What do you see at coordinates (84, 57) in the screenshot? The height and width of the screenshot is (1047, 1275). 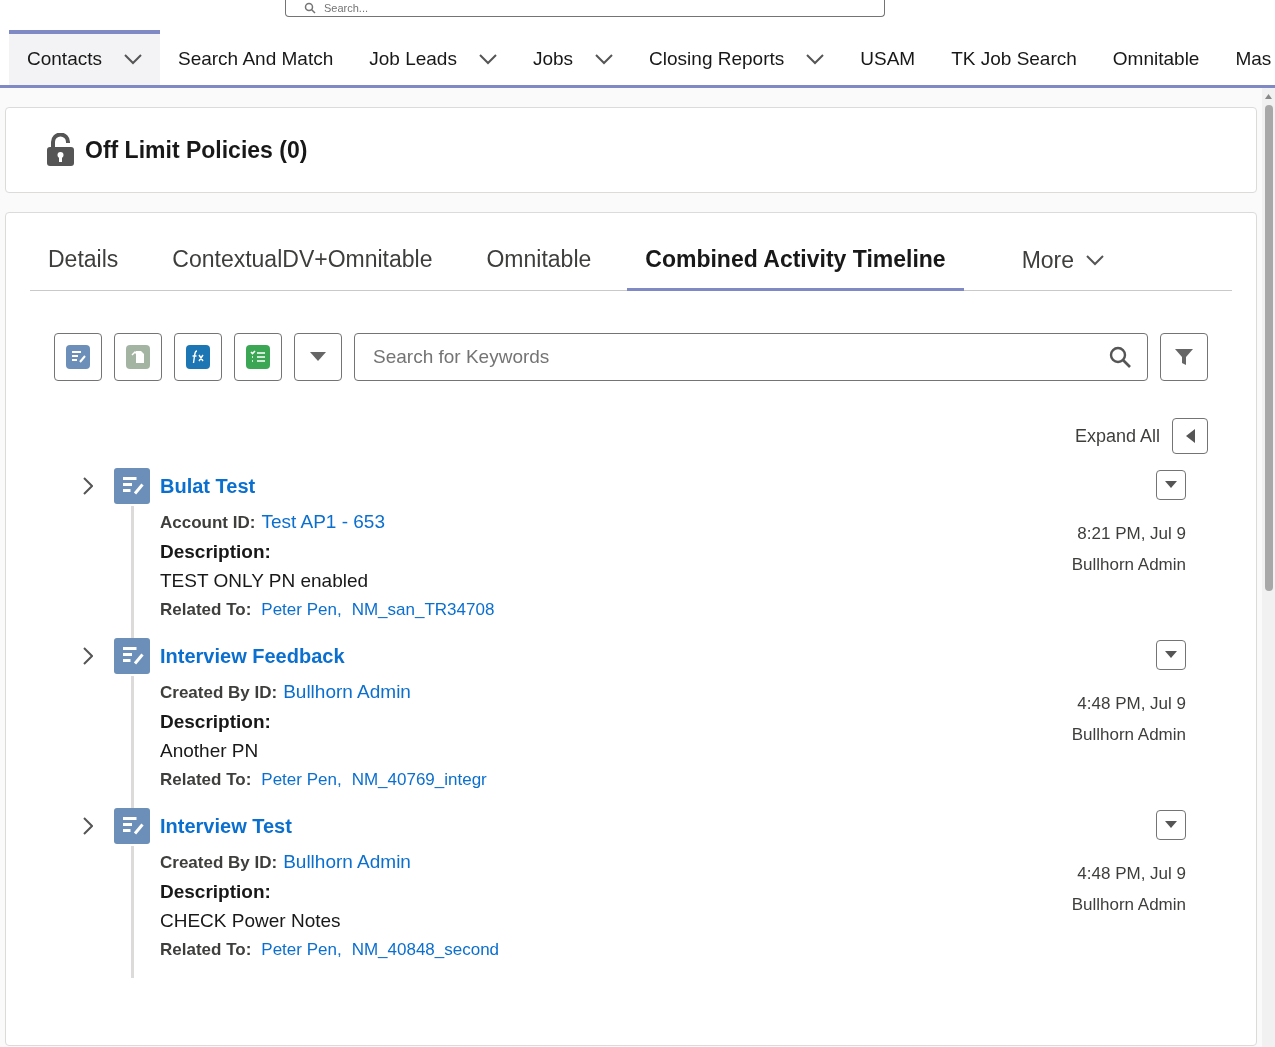 I see `nav-tab: Contacts` at bounding box center [84, 57].